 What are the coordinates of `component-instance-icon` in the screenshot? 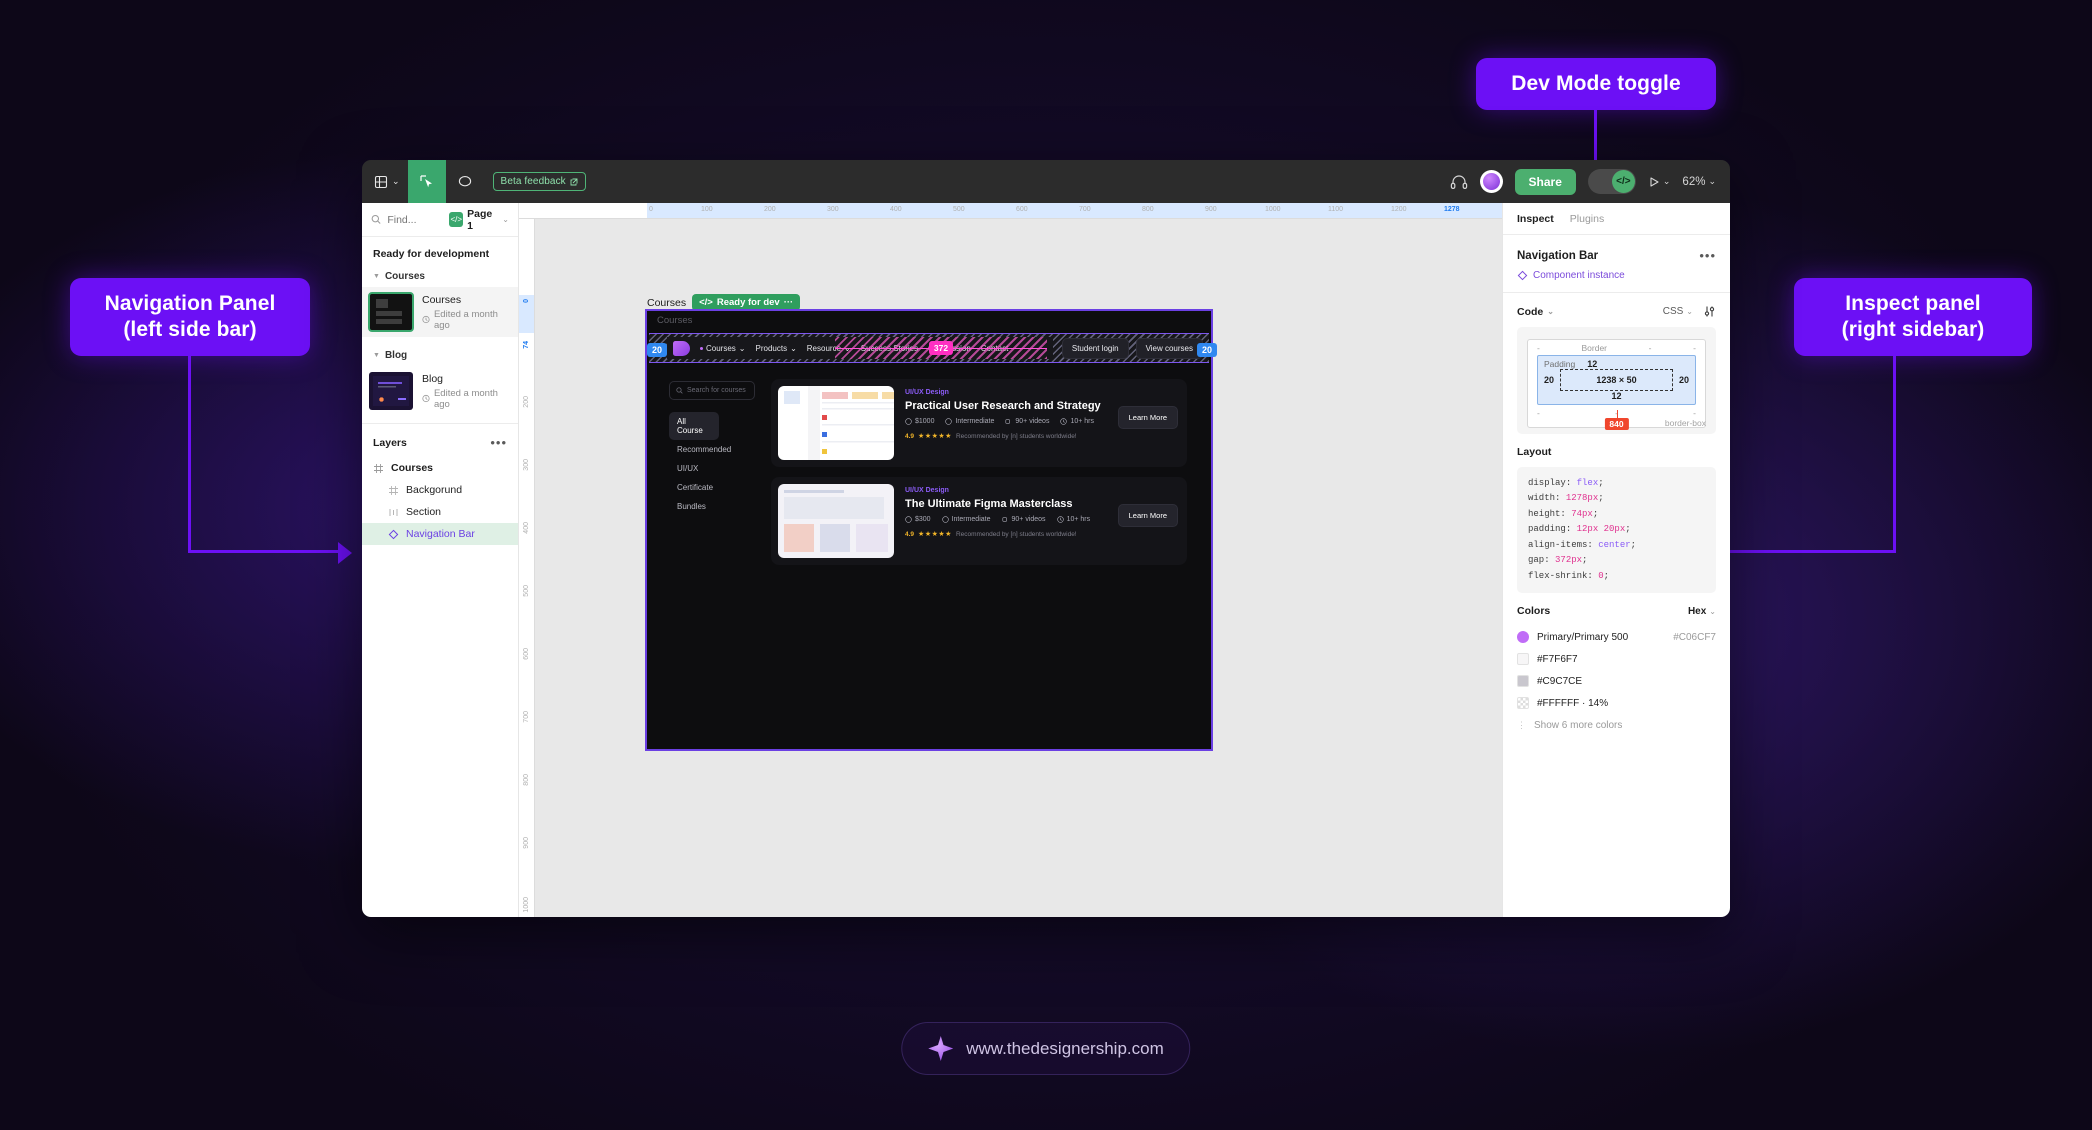 It's located at (1522, 275).